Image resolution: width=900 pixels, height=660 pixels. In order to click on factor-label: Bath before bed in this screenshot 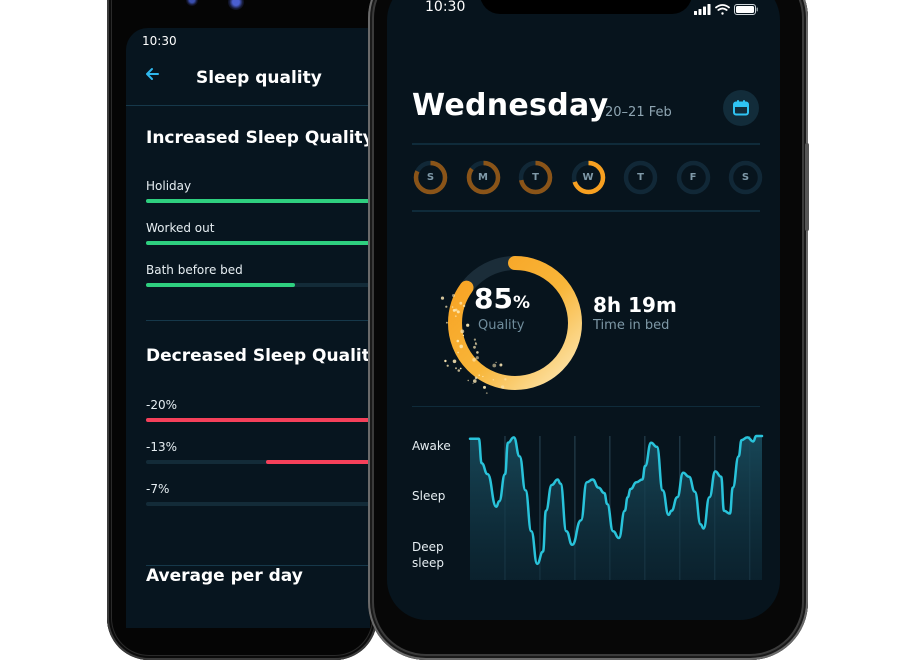, I will do `click(194, 270)`.